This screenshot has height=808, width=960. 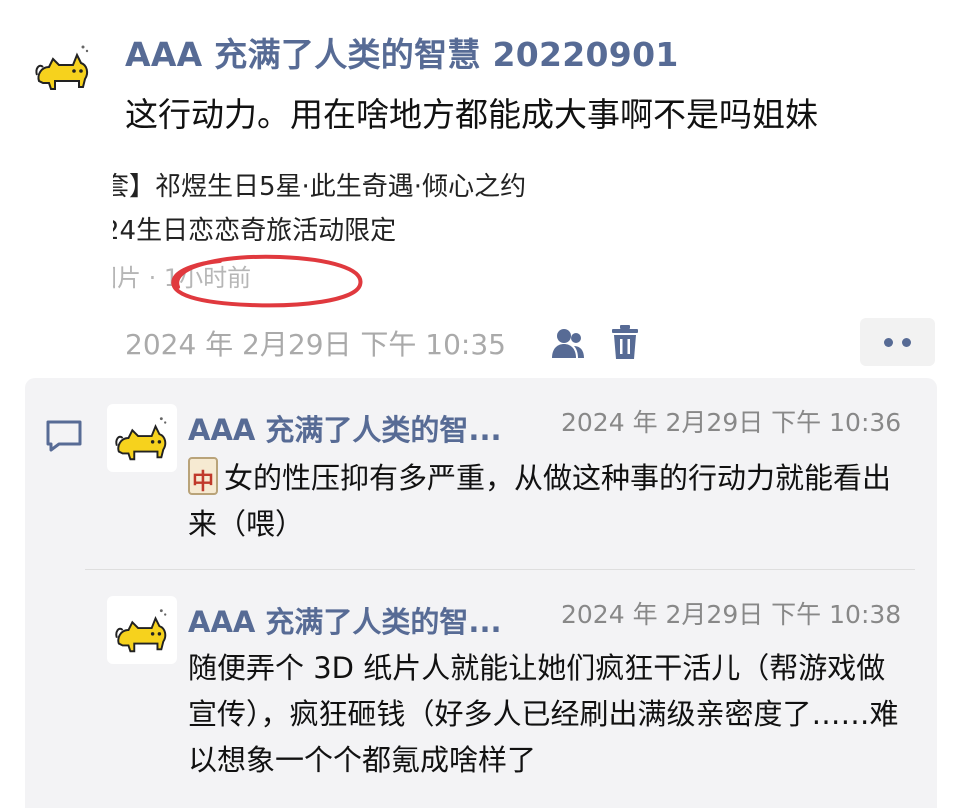 What do you see at coordinates (255, 231) in the screenshot?
I see `quote-subtitle-line: 24生日恋恋奇旅活动限定` at bounding box center [255, 231].